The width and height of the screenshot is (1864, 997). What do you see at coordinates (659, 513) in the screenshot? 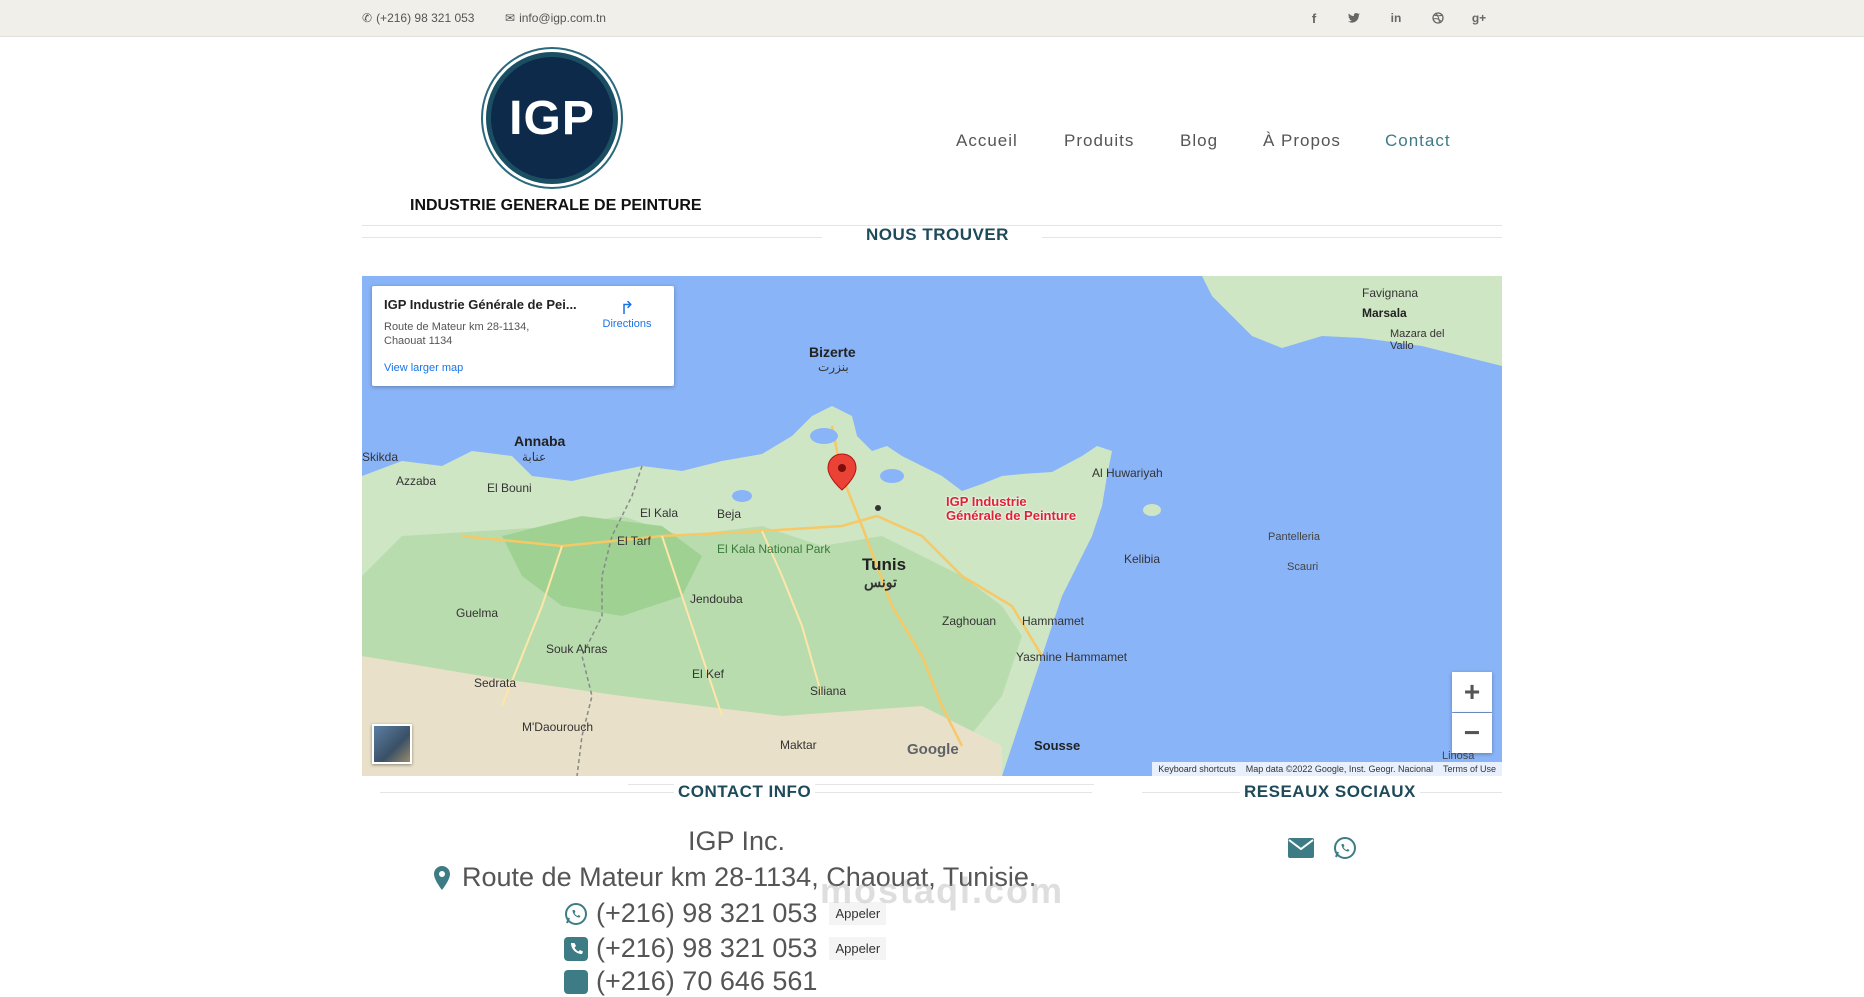
I see `map-label-elkala: El Kala` at bounding box center [659, 513].